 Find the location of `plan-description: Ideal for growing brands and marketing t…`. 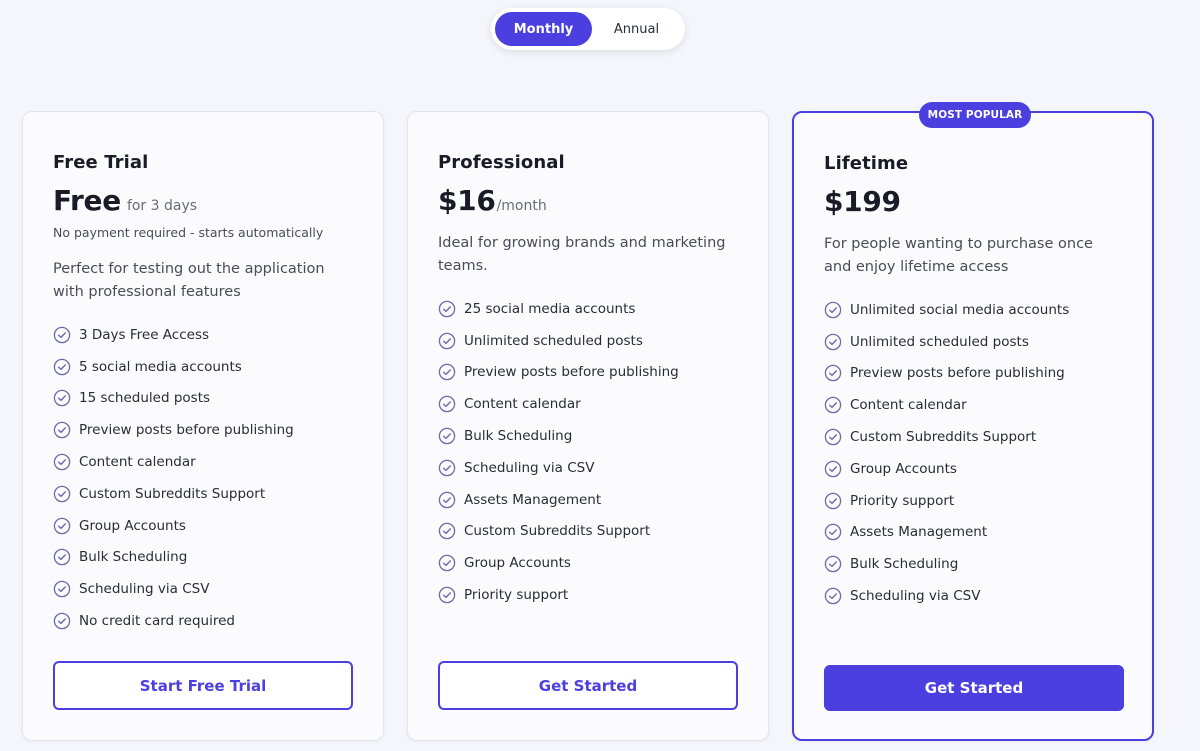

plan-description: Ideal for growing brands and marketing t… is located at coordinates (582, 254).